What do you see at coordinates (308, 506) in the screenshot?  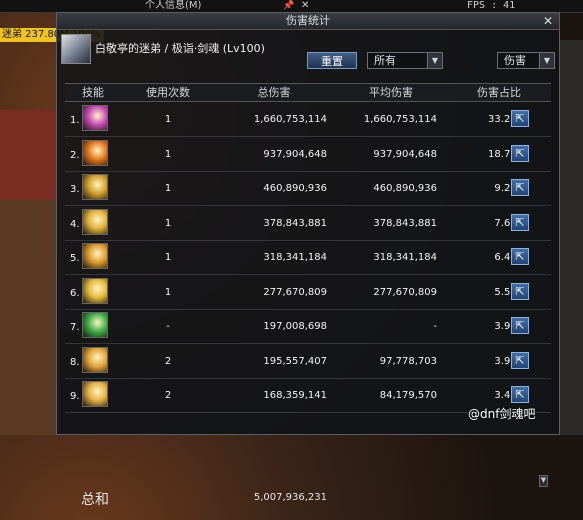 I see `sum-row: 总和 5,007,936,231` at bounding box center [308, 506].